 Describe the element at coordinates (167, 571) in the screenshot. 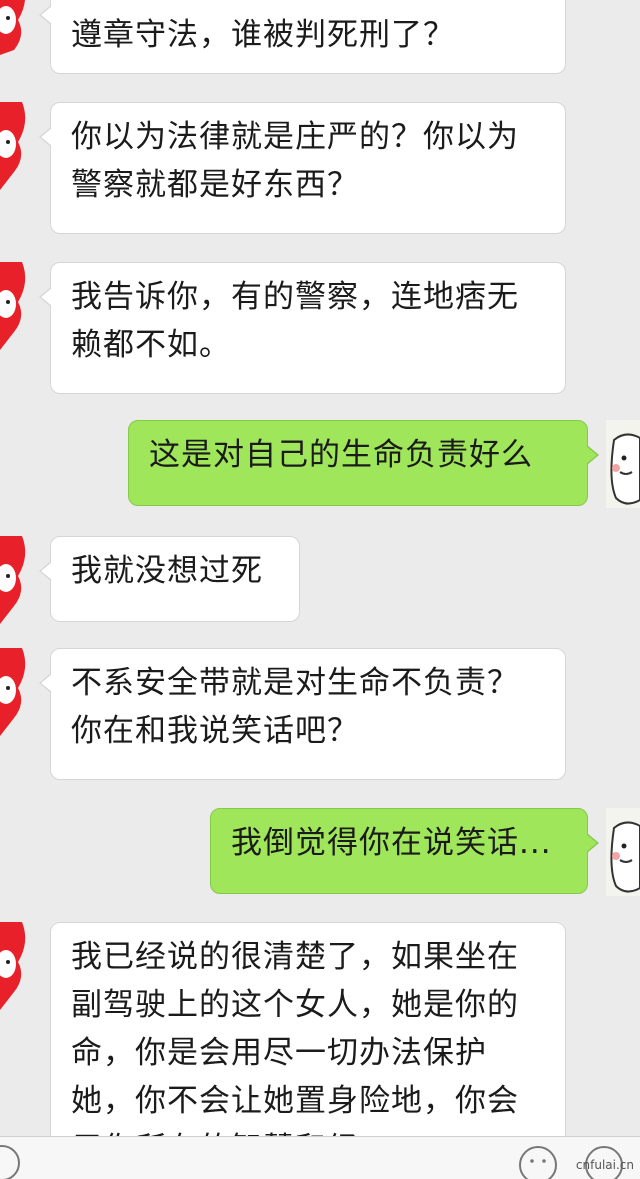

I see `message-text: 我就没想过死` at that location.